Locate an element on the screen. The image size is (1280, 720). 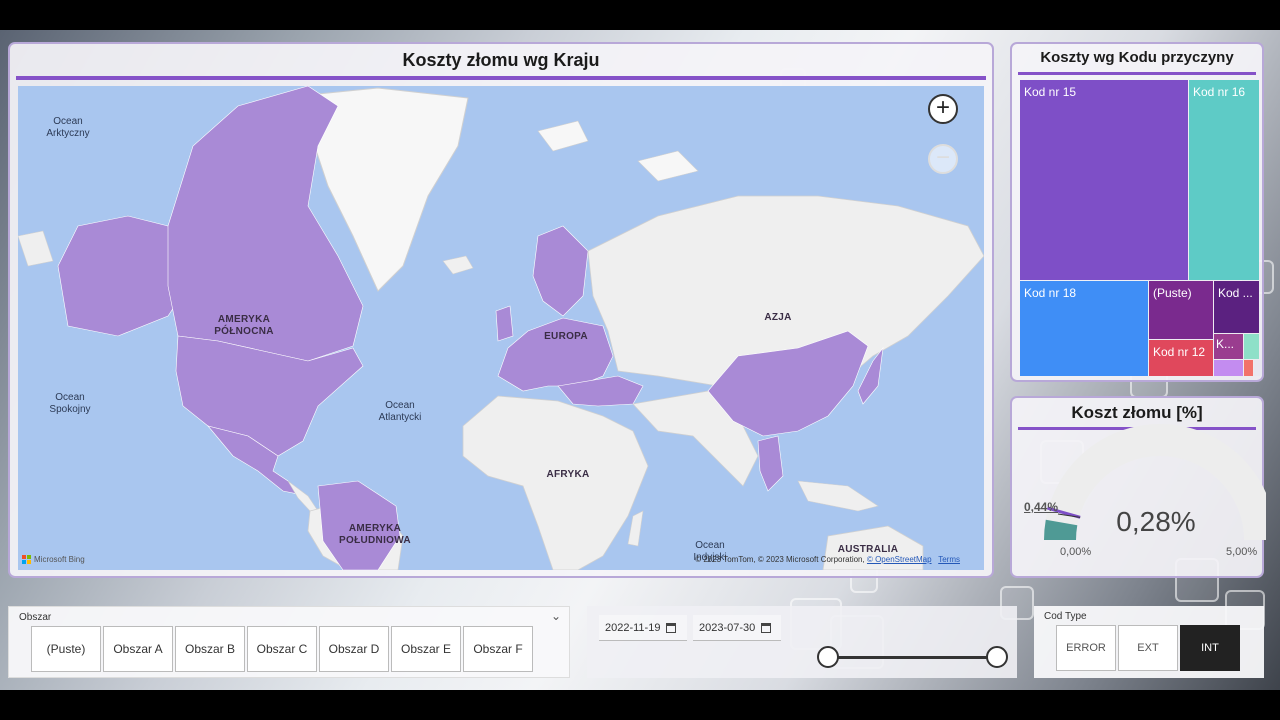
tile-label: Kod nr 18 is located at coordinates (1050, 293).